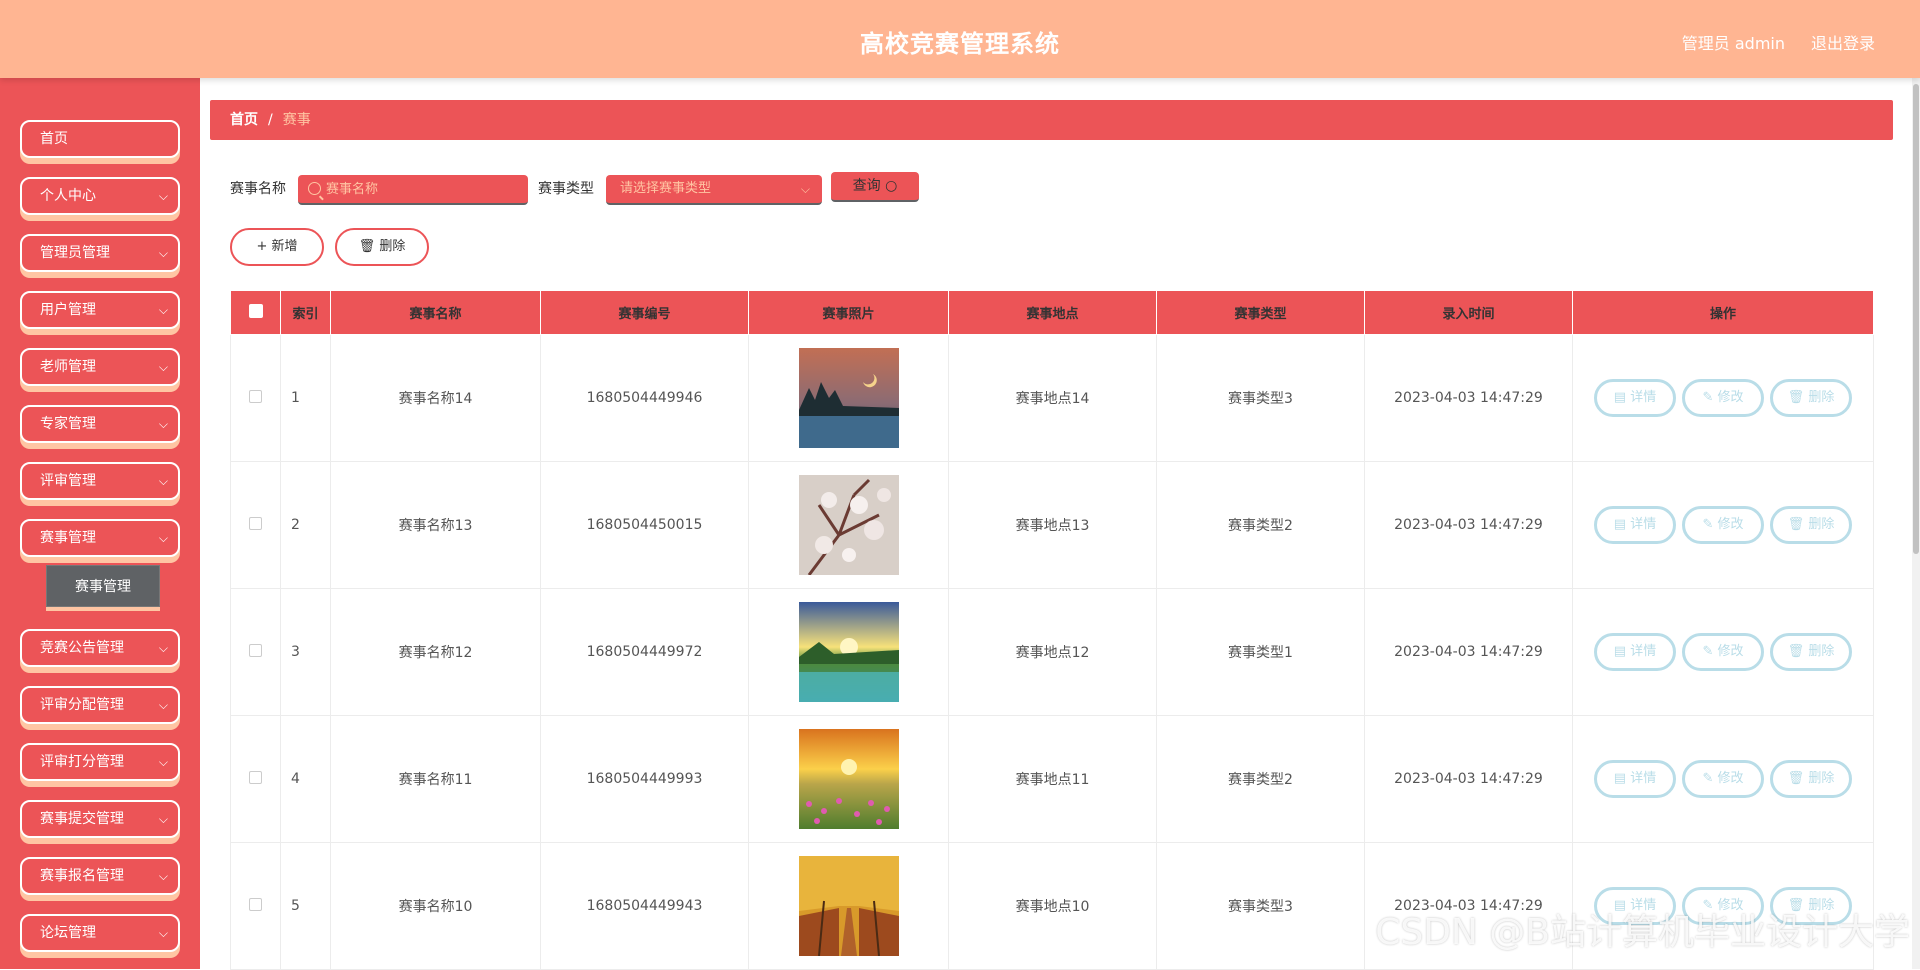 The width and height of the screenshot is (1920, 970). Describe the element at coordinates (100, 424) in the screenshot. I see `sidebar-item-experts: 专家管理 ⌵` at that location.